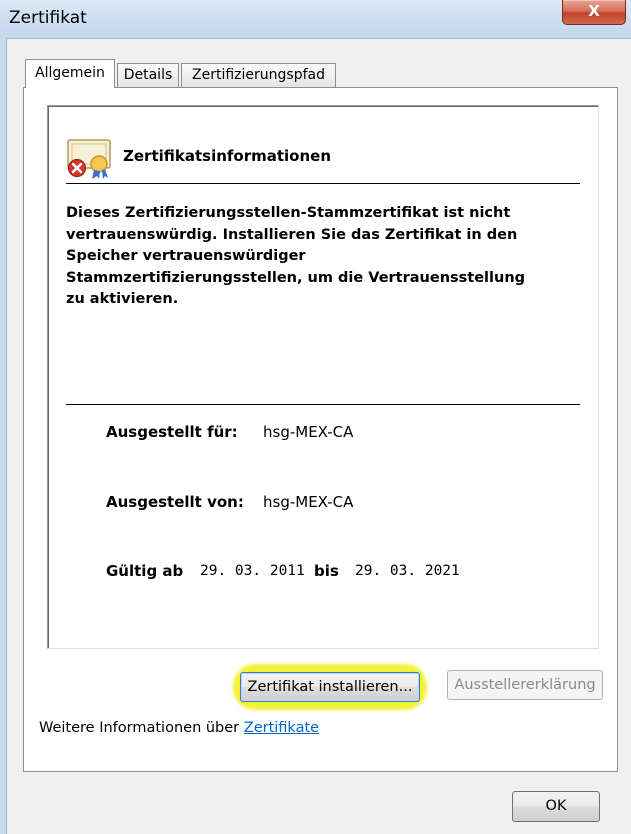 The height and width of the screenshot is (834, 631). What do you see at coordinates (139, 728) in the screenshot?
I see `more-info-label: Weitere Informationen über` at bounding box center [139, 728].